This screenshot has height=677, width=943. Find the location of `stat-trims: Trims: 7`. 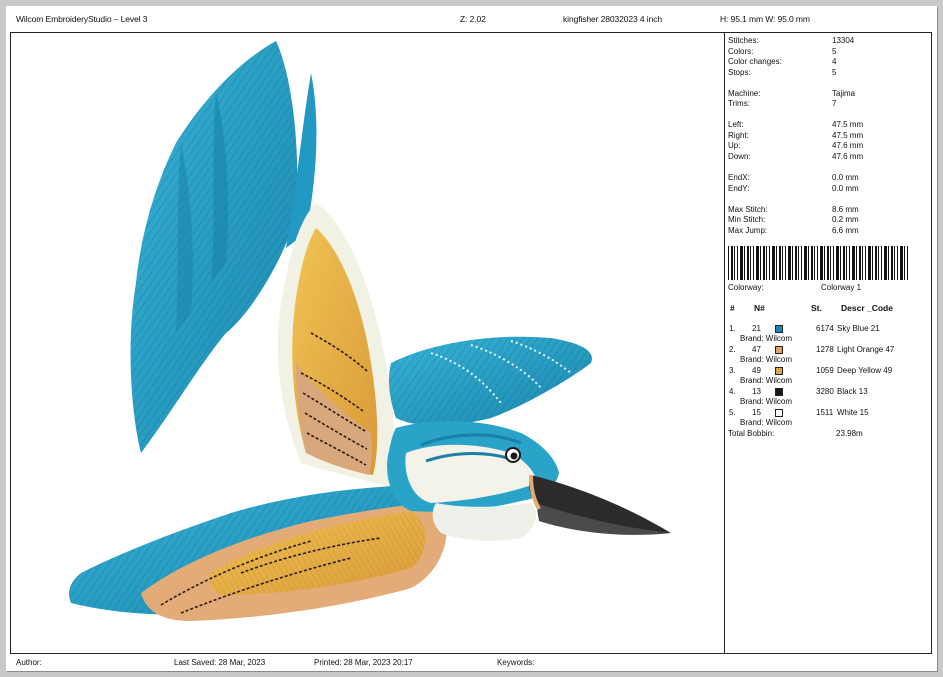

stat-trims: Trims: 7 is located at coordinates (782, 103).